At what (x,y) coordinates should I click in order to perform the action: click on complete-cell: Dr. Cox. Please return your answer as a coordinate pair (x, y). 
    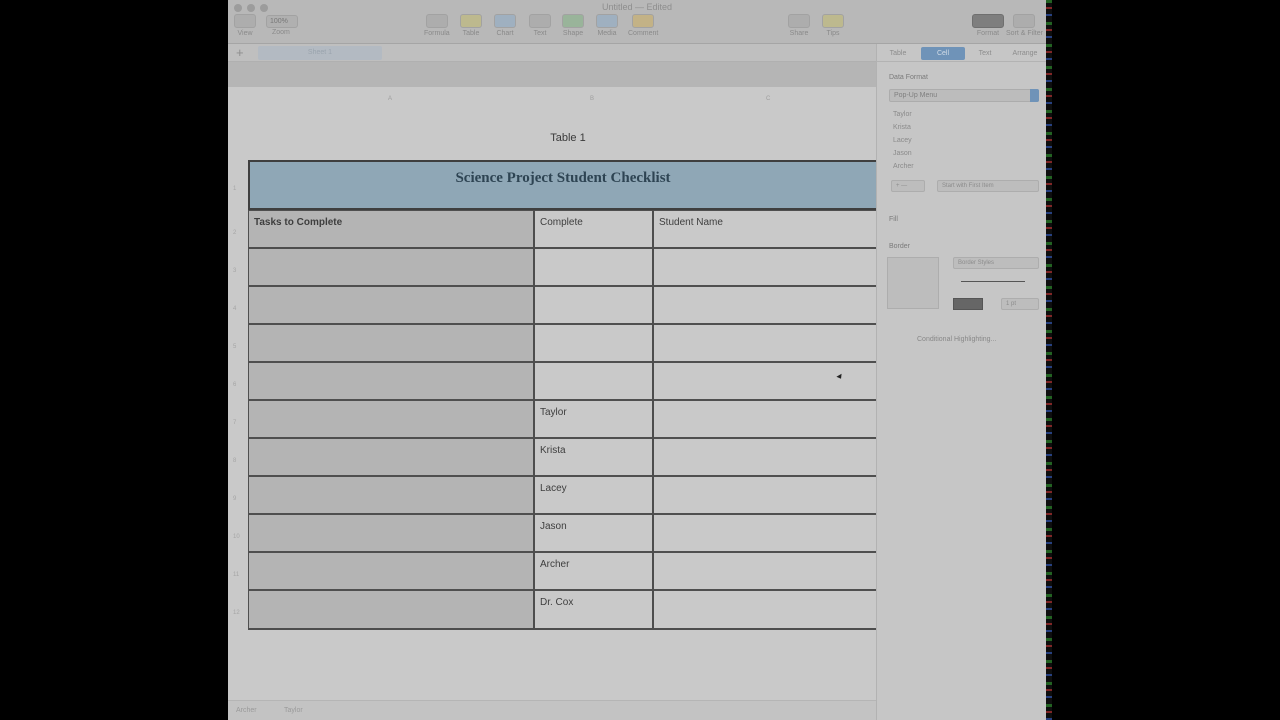
    Looking at the image, I should click on (593, 610).